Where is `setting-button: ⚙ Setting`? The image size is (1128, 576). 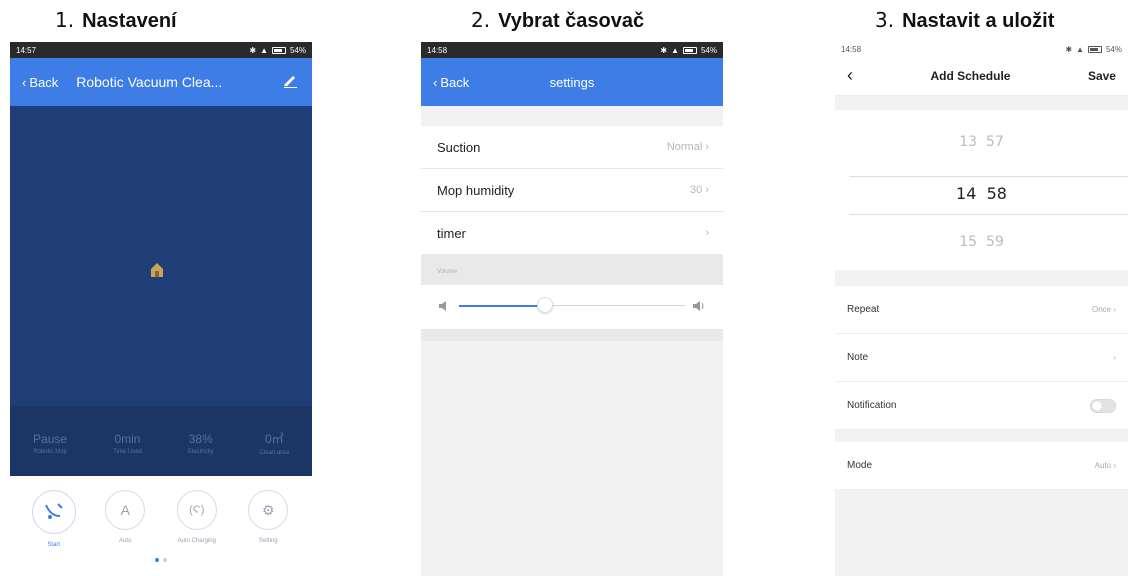 setting-button: ⚙ Setting is located at coordinates (268, 519).